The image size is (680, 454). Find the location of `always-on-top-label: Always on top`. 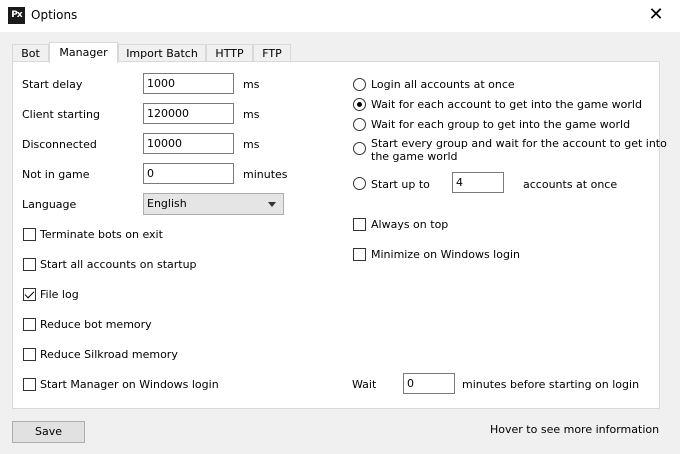

always-on-top-label: Always on top is located at coordinates (410, 224).